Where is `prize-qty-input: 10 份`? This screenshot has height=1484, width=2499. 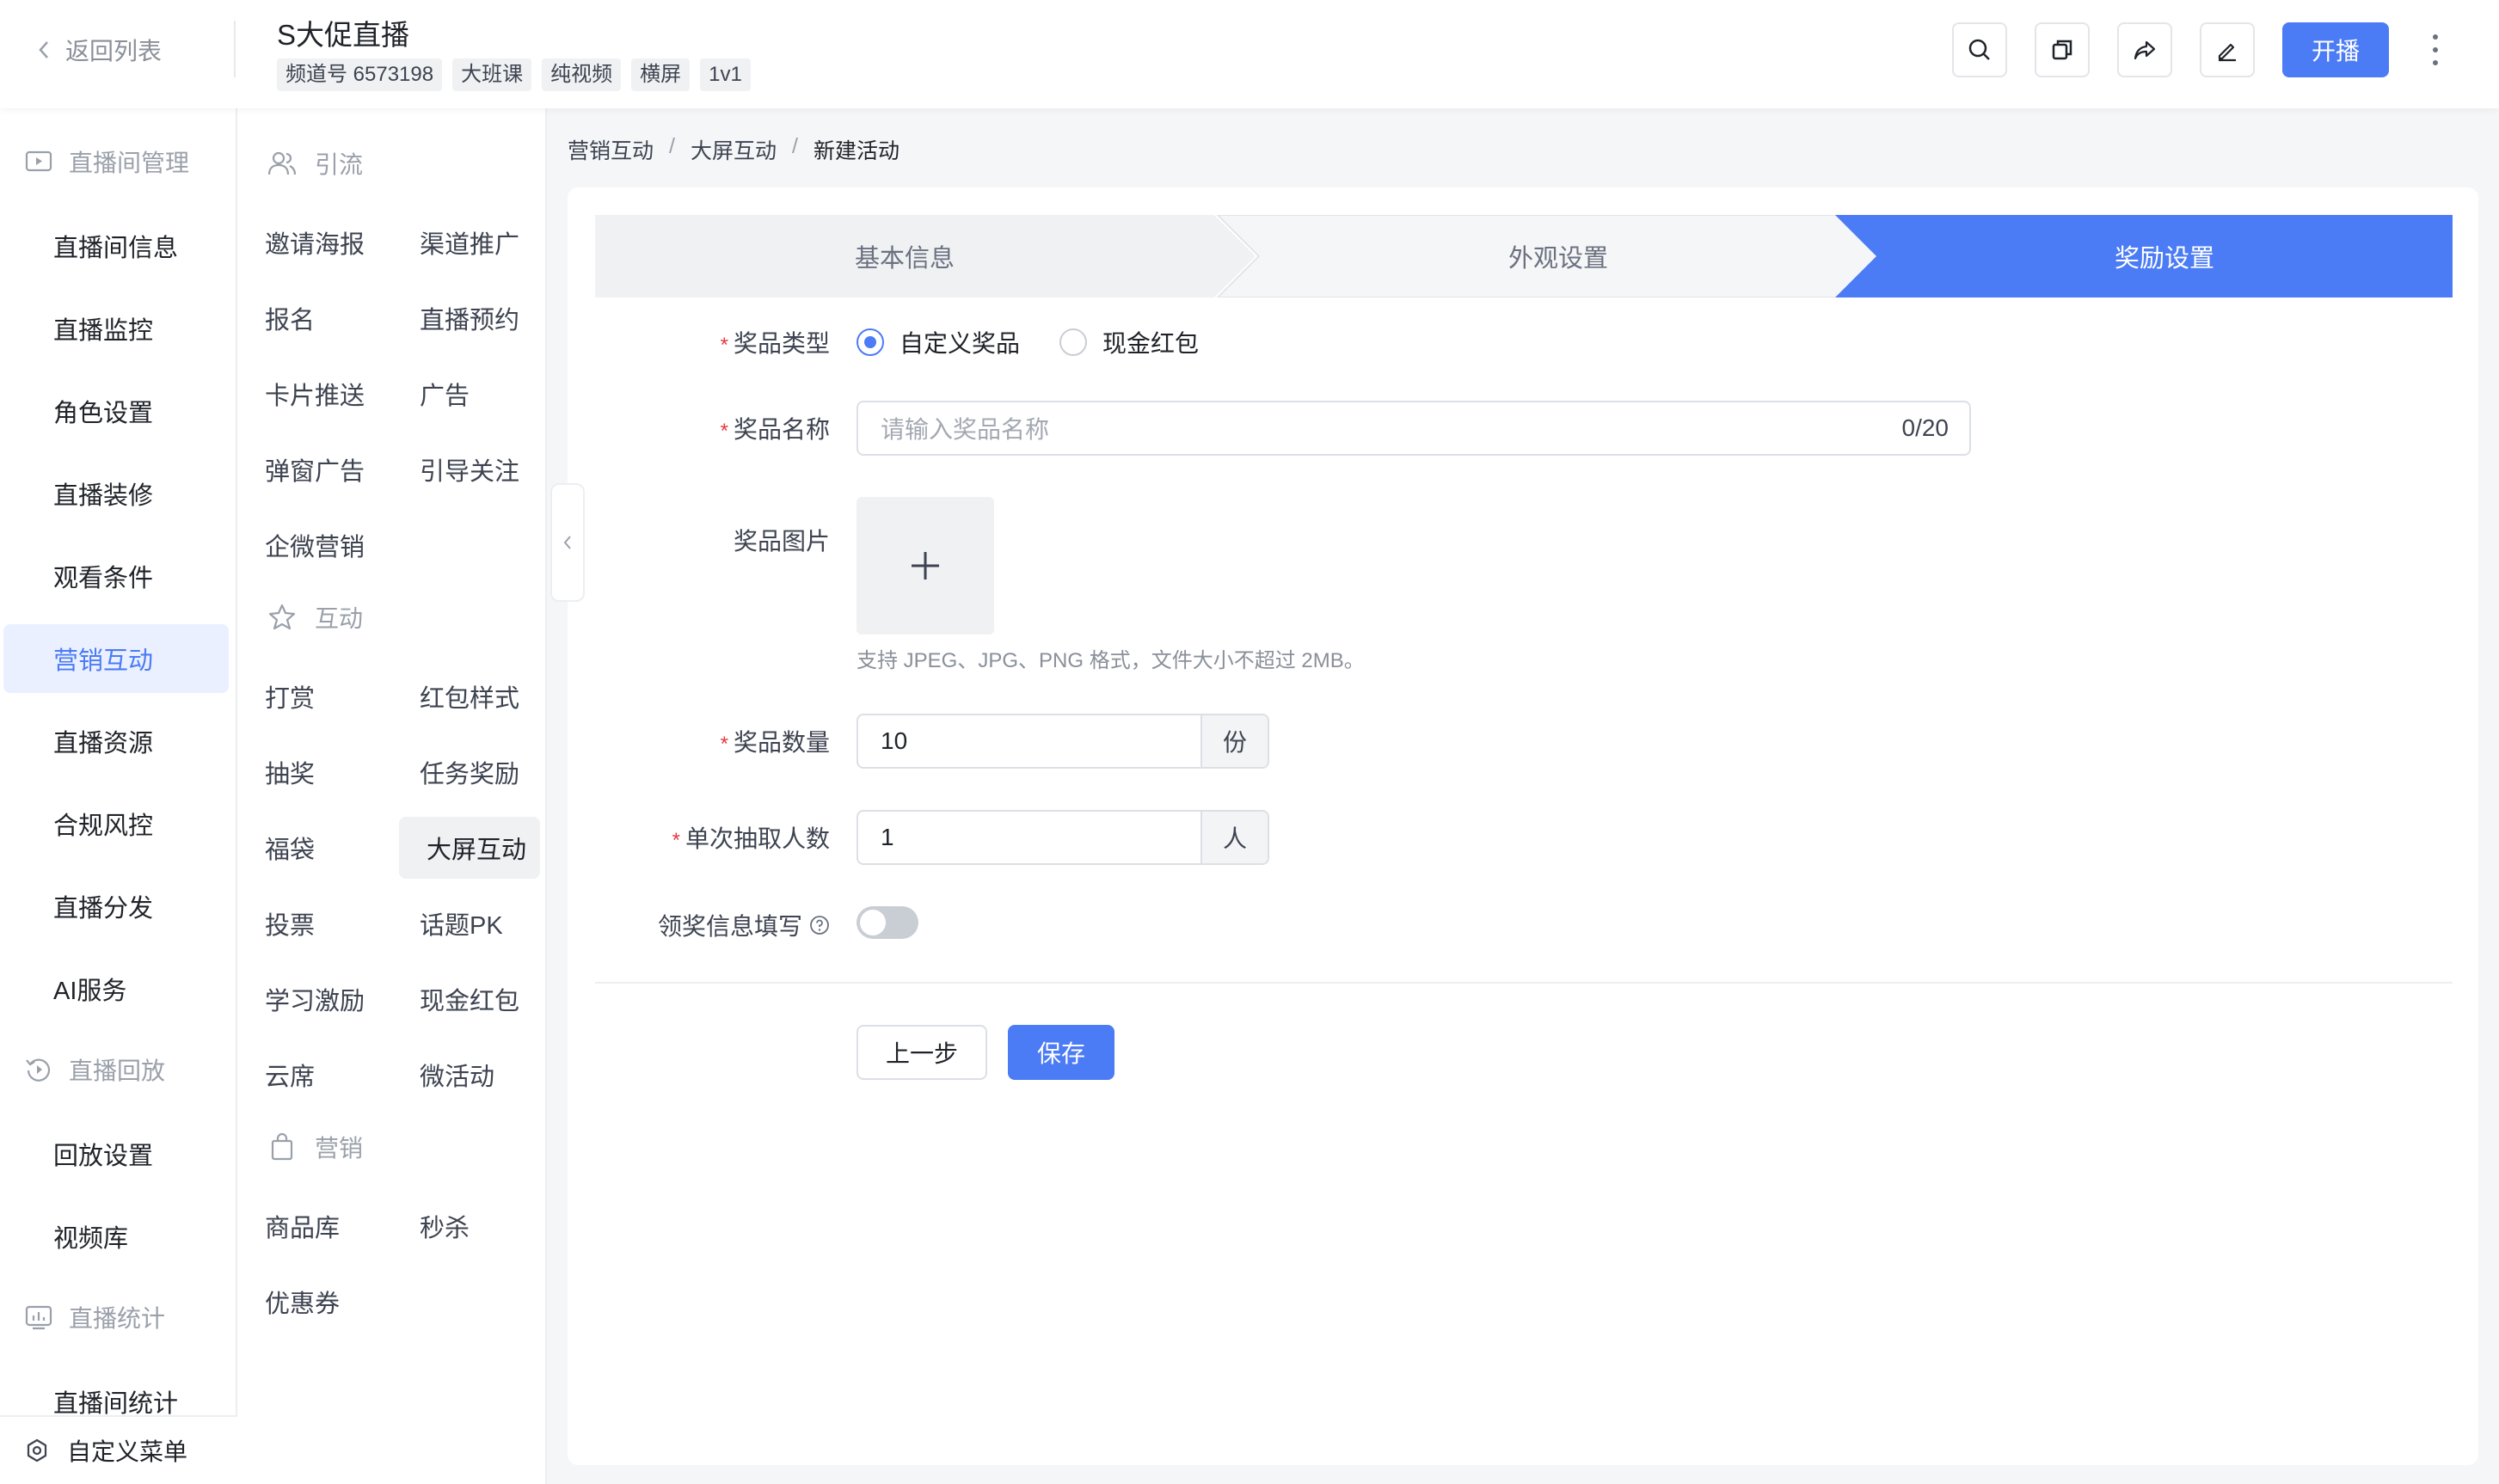
prize-qty-input: 10 份 is located at coordinates (1063, 741).